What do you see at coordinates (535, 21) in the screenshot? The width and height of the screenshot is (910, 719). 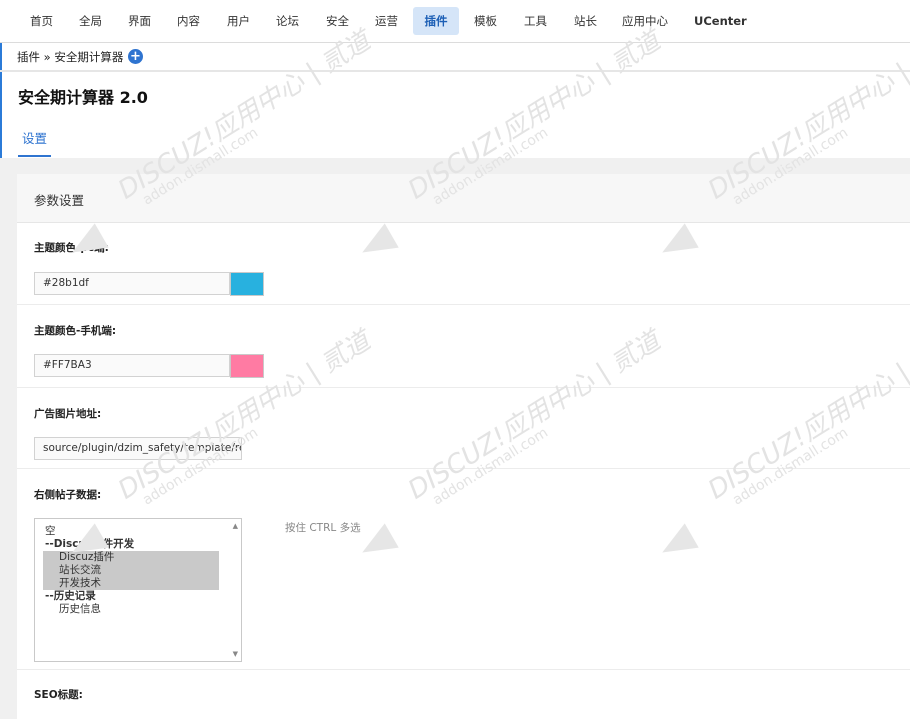 I see `nav-item-tools: 工具` at bounding box center [535, 21].